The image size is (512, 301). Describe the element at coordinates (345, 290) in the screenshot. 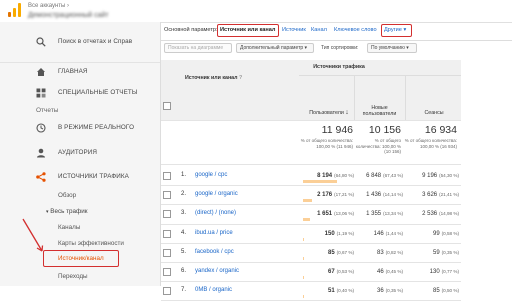

I see `users-pct: (0,40 %)` at that location.